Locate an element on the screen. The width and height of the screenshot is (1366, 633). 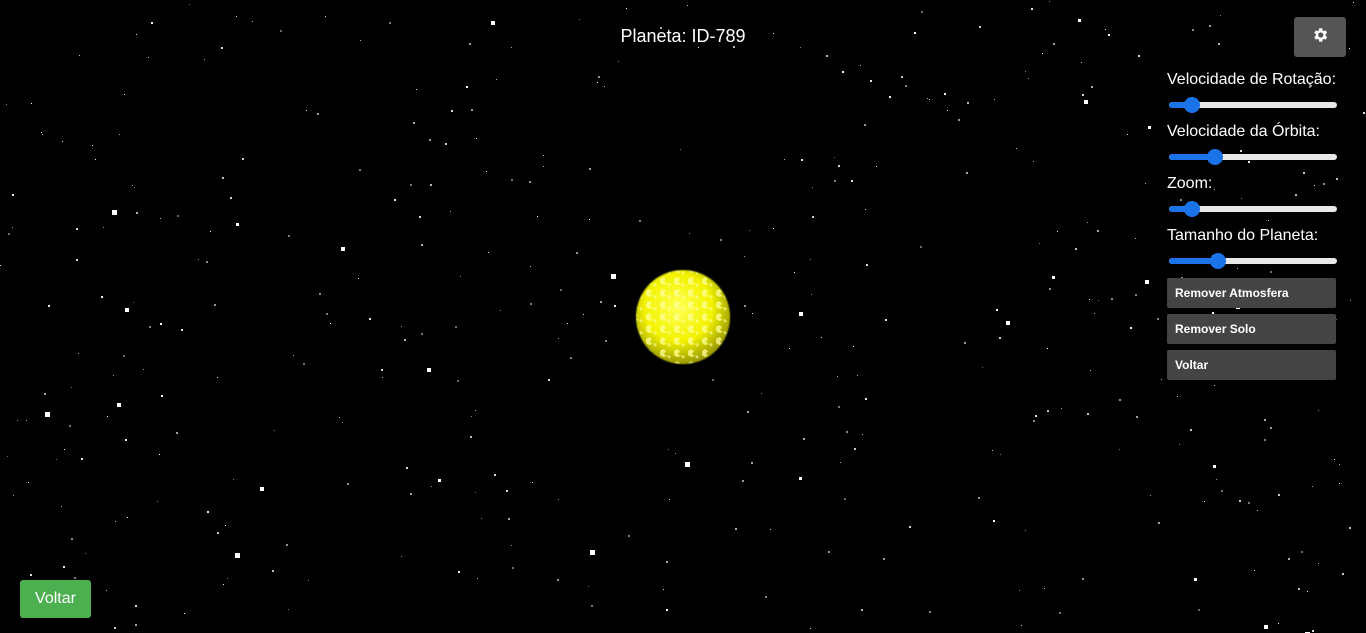
gear-icon is located at coordinates (1320, 37).